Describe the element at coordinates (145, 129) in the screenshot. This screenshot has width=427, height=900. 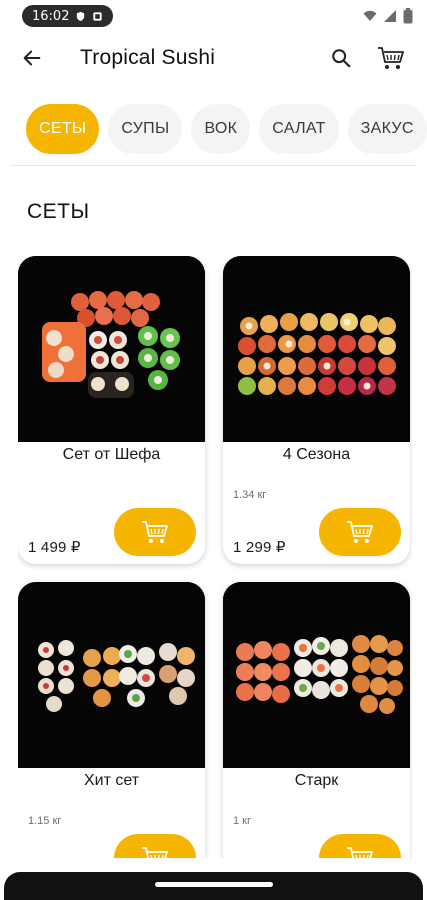
I see `tab-soups: СУПЫ` at that location.